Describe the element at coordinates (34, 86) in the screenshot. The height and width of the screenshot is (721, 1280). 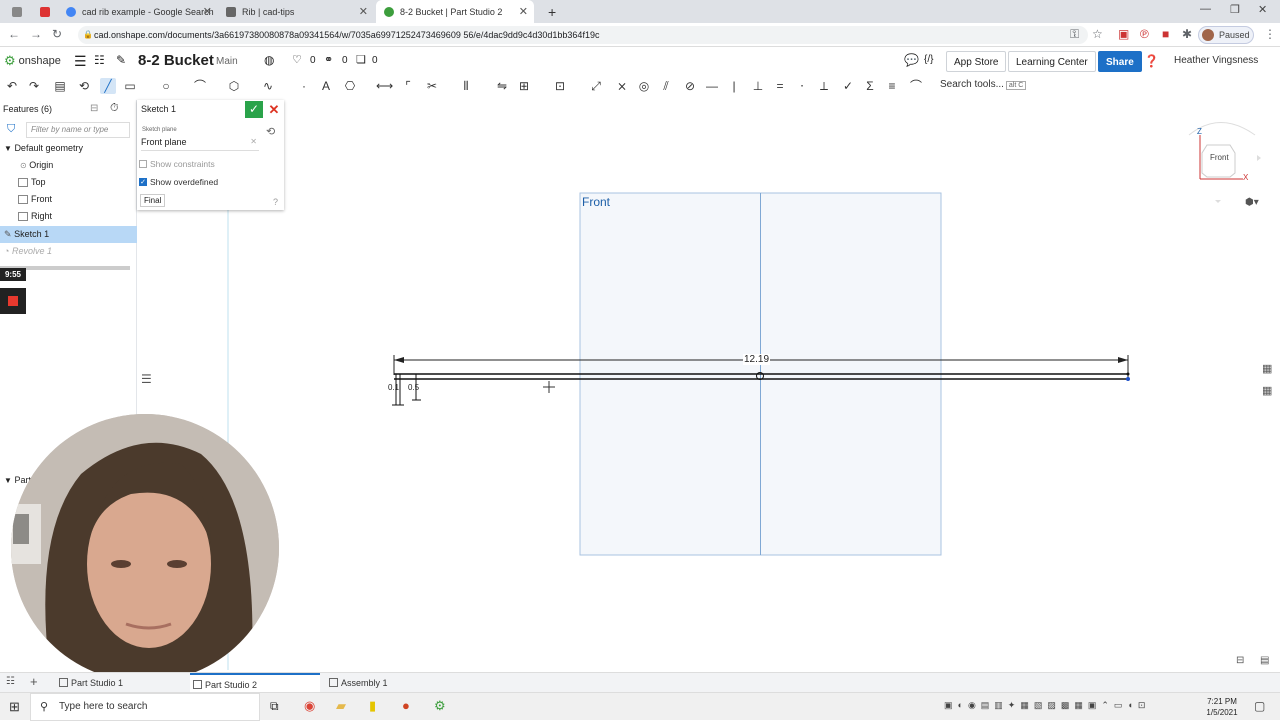
I see `redo-icon: ↷` at that location.